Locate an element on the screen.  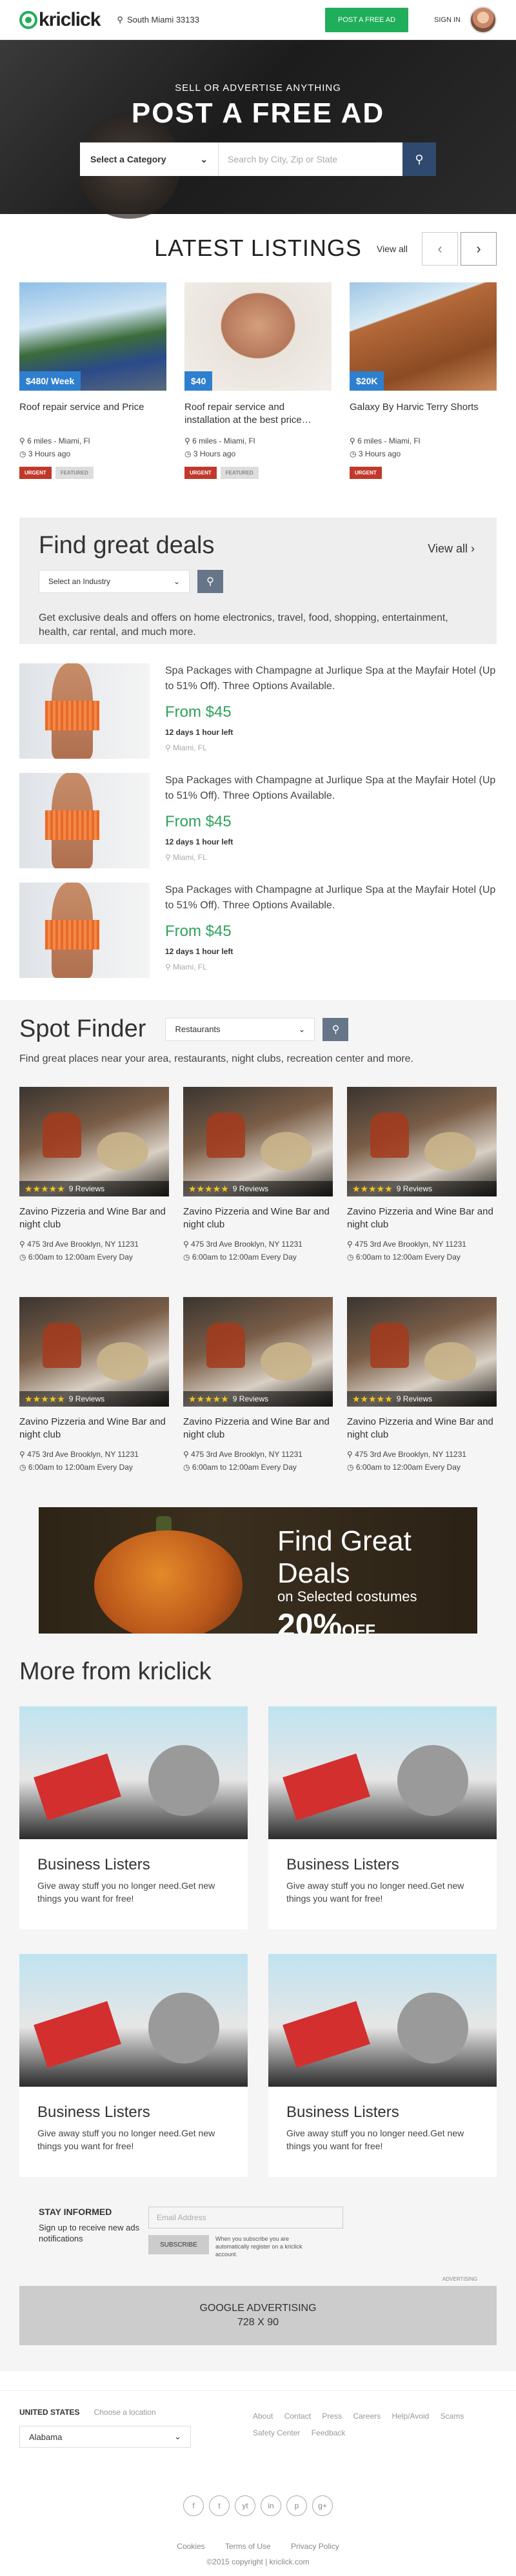
spot-finder-header: Spot Finder Restaurants ⌄ ⚲ is located at coordinates (258, 1029).